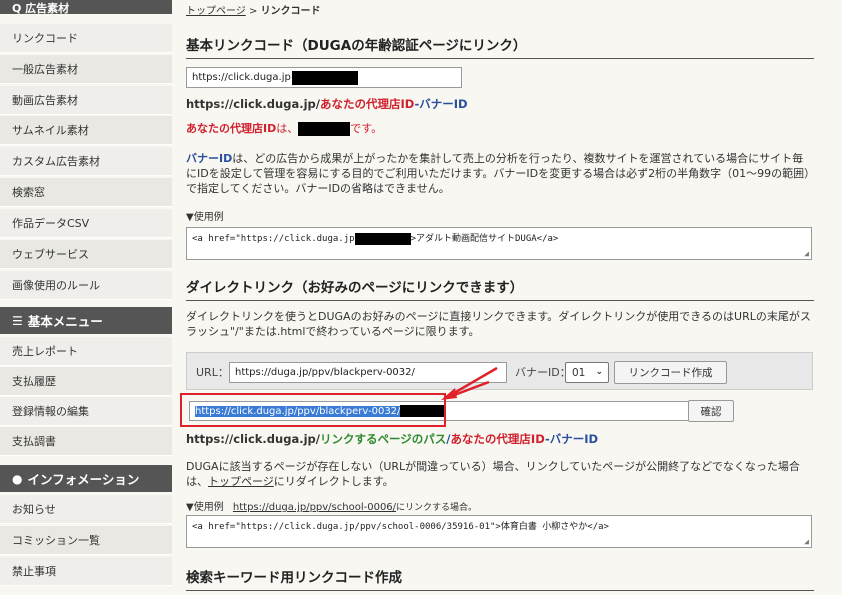  I want to click on sidebar-item-news: お知らせ, so click(86, 509).